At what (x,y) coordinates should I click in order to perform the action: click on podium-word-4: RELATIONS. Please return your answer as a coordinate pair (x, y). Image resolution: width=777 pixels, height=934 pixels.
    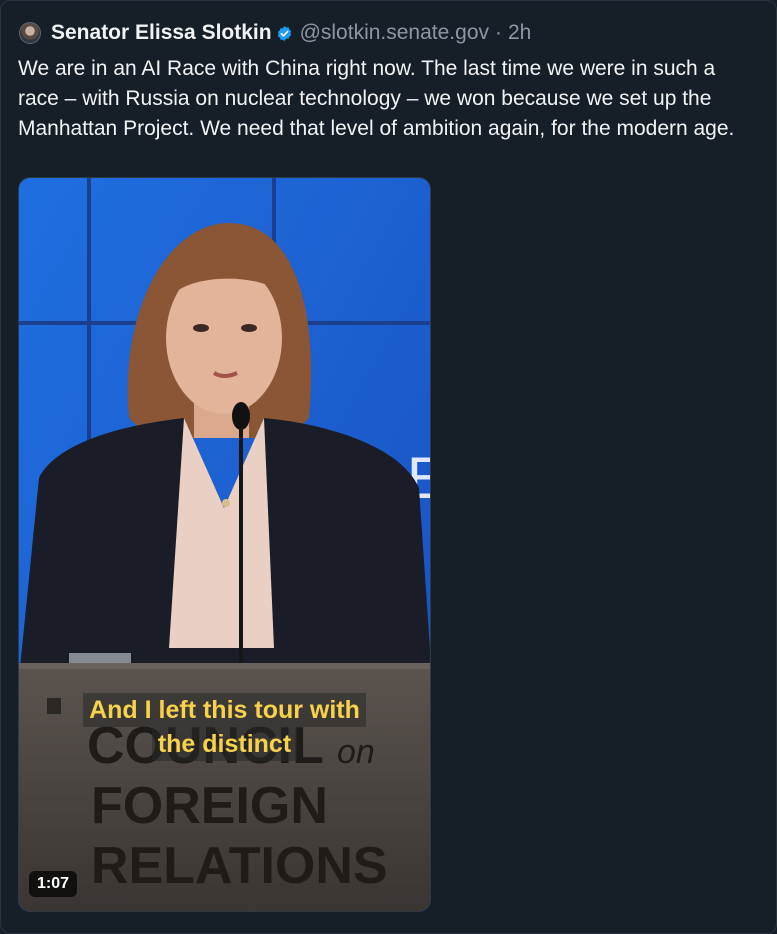
    Looking at the image, I should click on (239, 866).